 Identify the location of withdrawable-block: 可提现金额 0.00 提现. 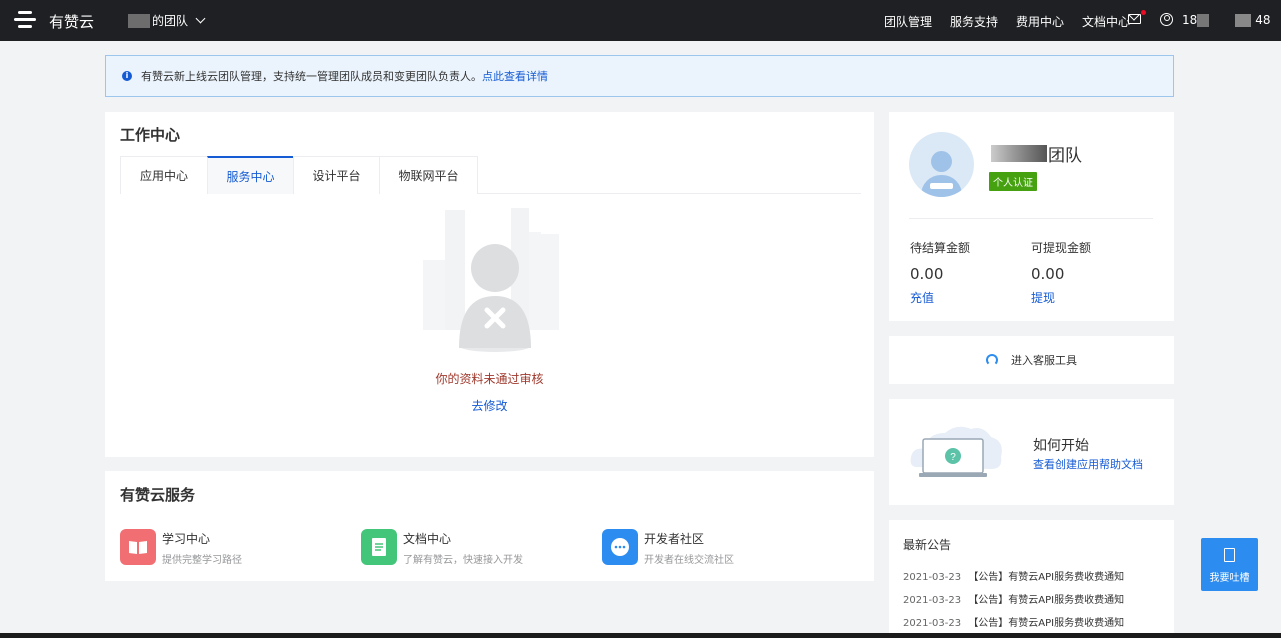
(1061, 272).